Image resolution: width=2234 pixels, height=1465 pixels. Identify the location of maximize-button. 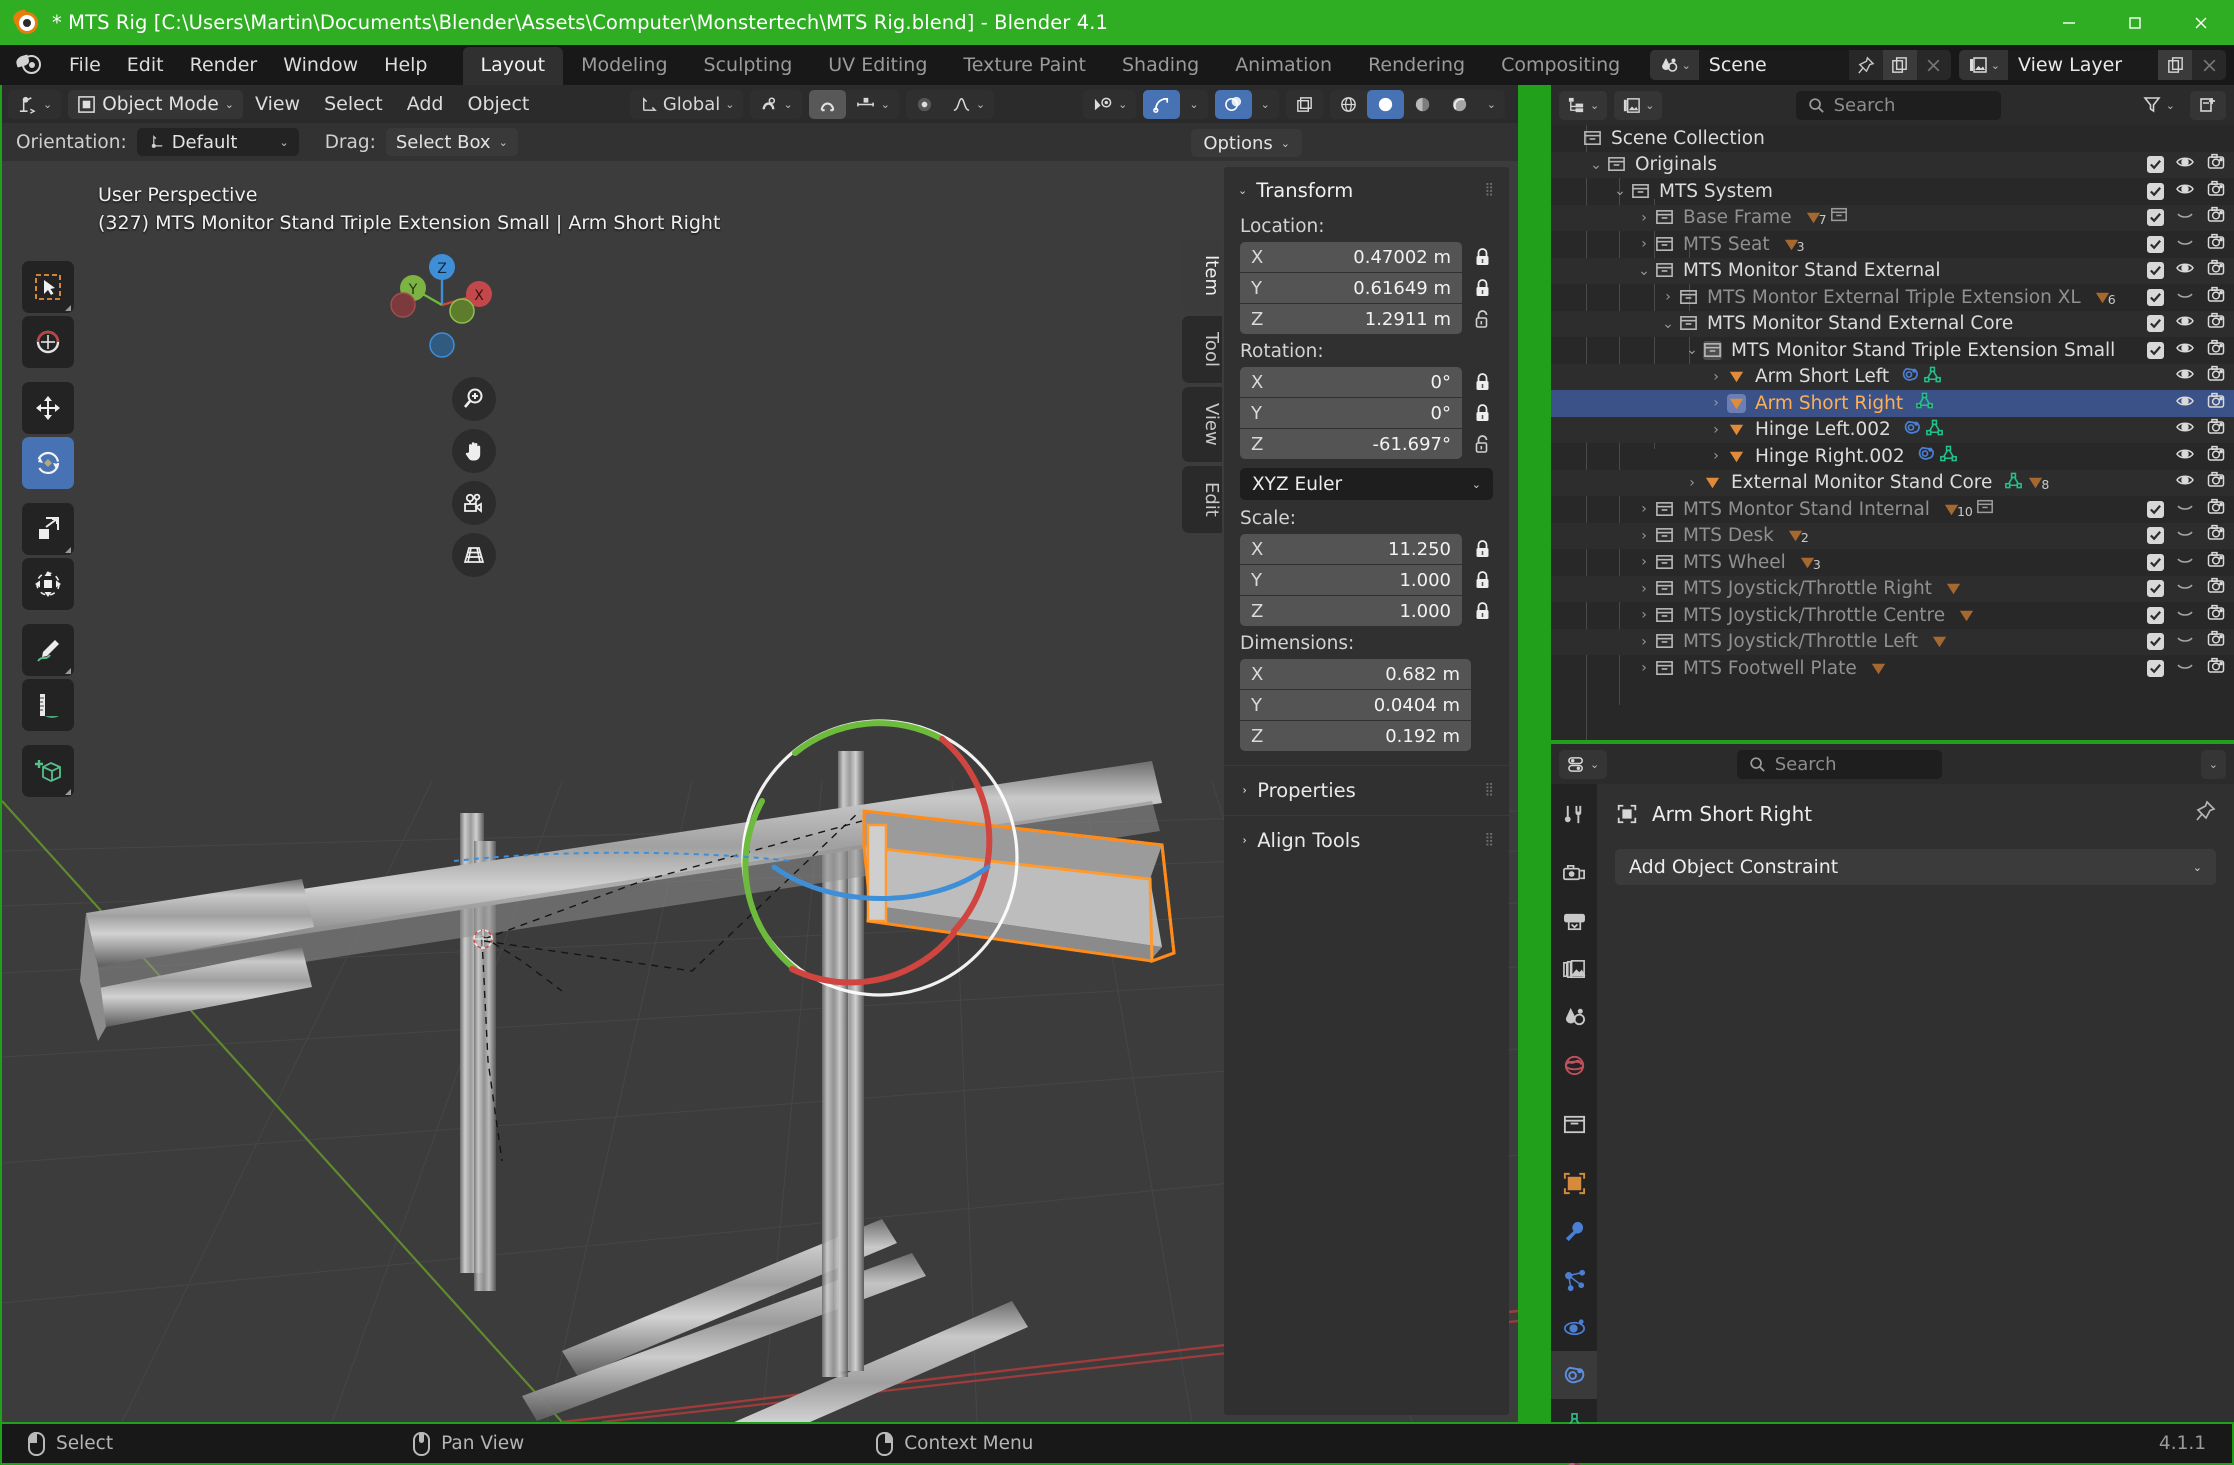
(2135, 22).